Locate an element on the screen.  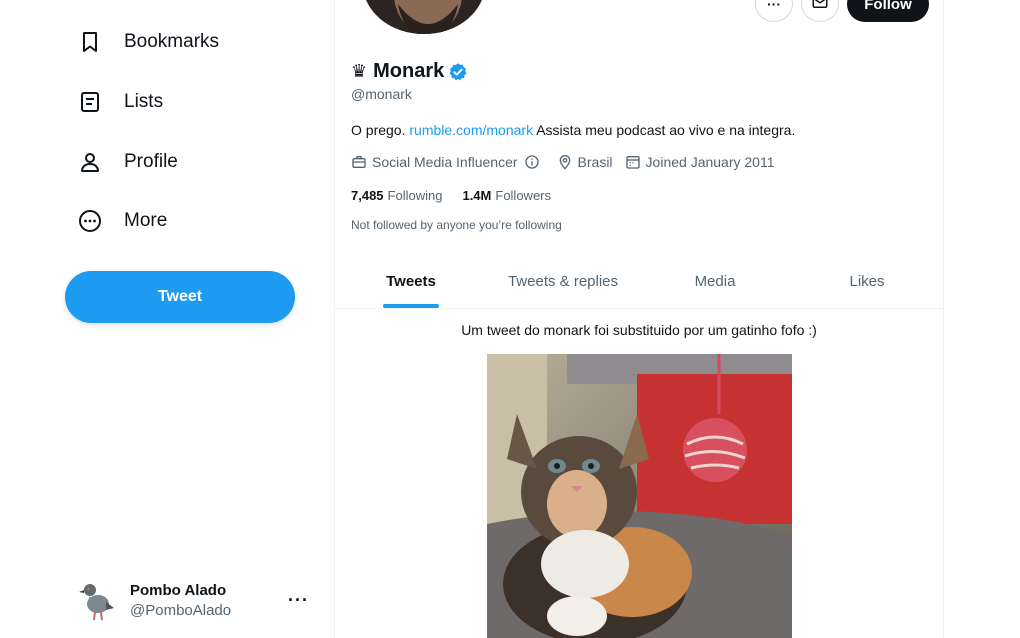
nav-profile: Profile is located at coordinates (127, 162).